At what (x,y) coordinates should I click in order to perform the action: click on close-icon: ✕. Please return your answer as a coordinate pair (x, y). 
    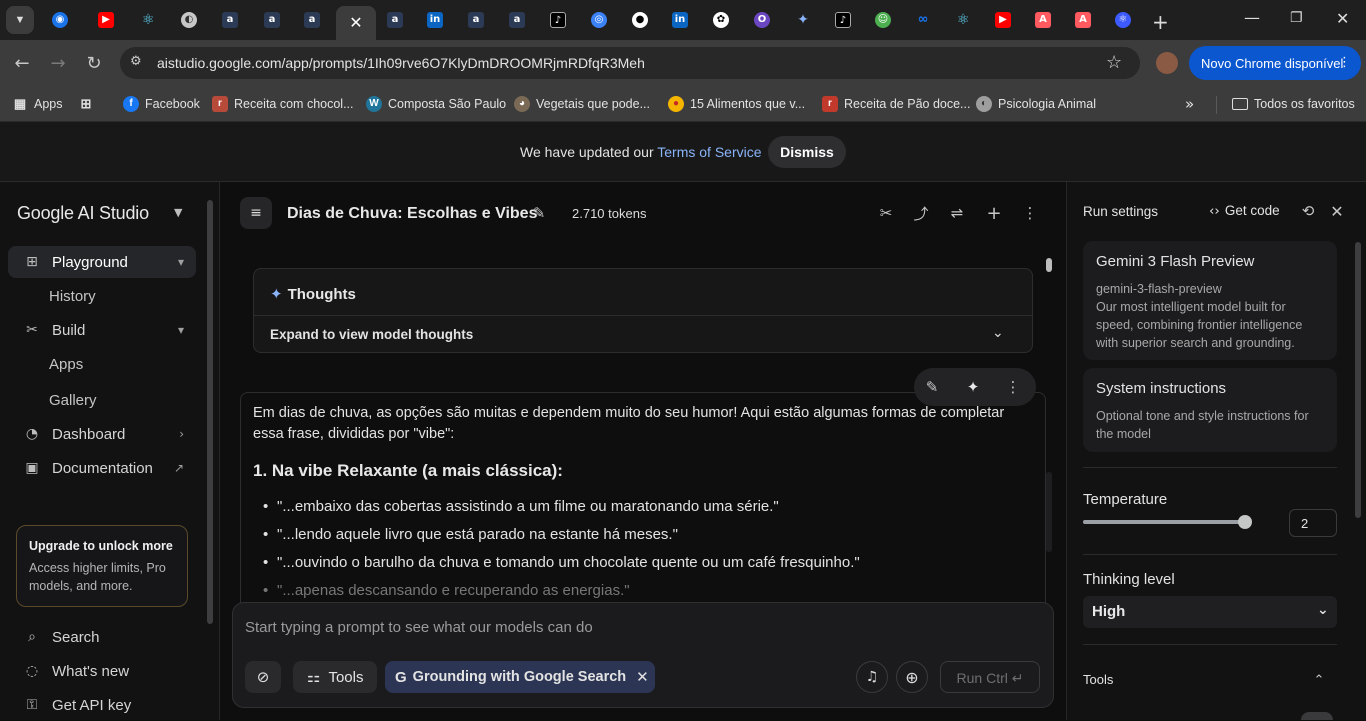
    Looking at the image, I should click on (355, 23).